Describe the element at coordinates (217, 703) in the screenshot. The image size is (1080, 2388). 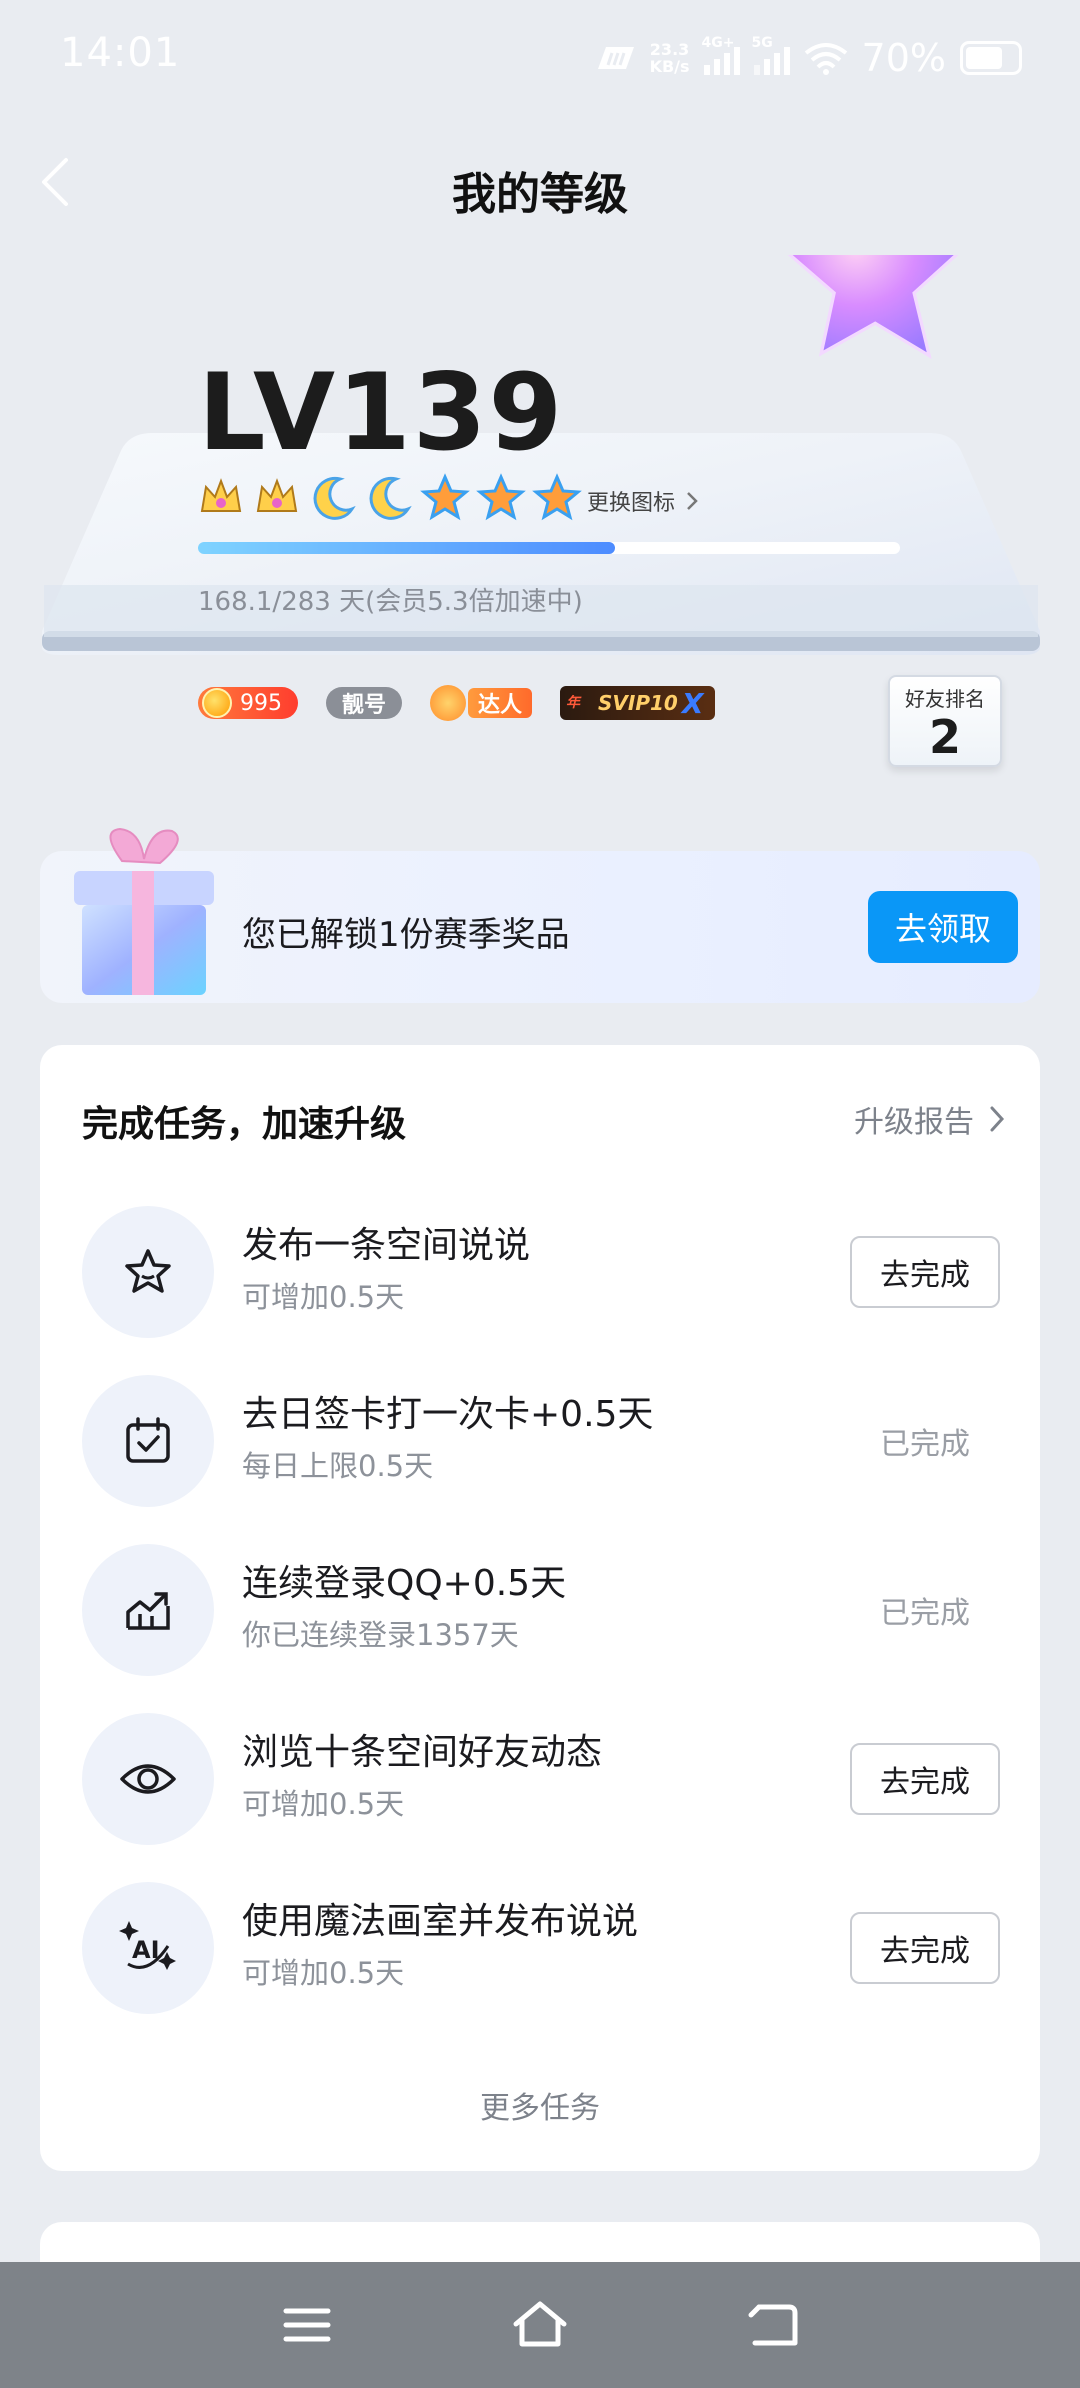
I see `coin-icon` at that location.